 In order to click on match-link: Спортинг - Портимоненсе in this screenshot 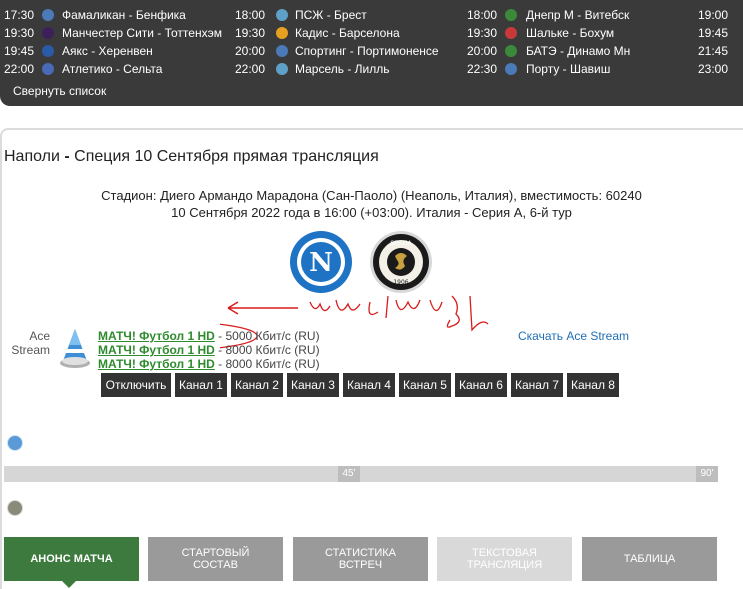, I will do `click(367, 51)`.